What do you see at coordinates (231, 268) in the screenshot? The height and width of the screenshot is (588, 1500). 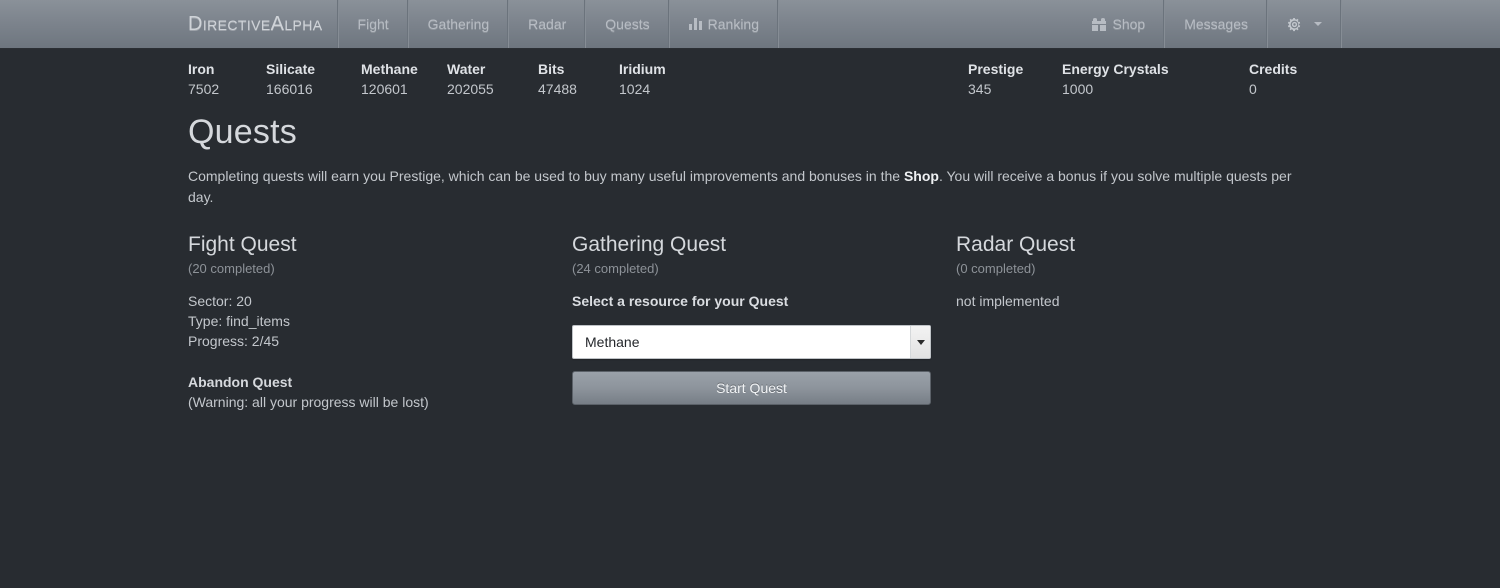 I see `fight-quest-completed: (20 completed)` at bounding box center [231, 268].